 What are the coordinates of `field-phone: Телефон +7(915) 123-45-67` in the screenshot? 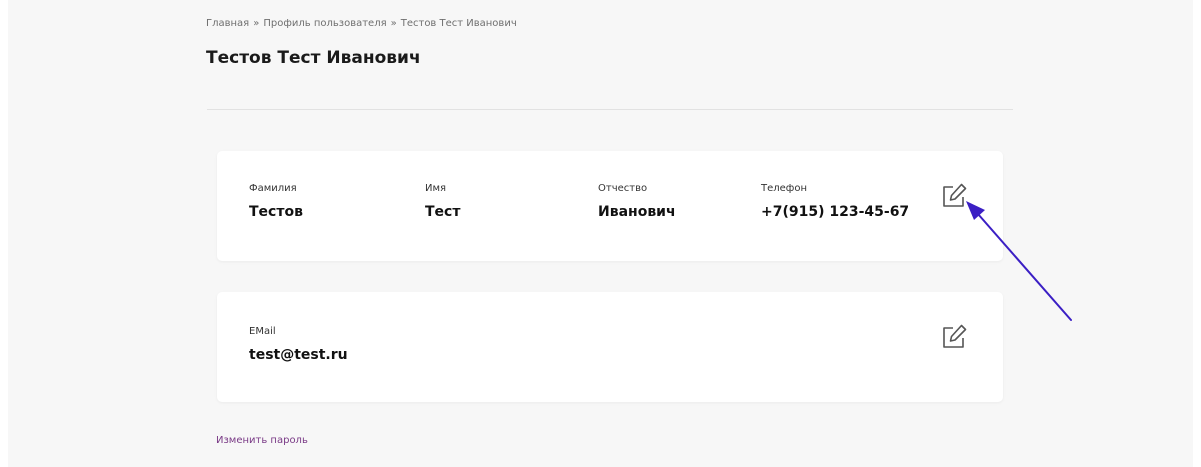 It's located at (835, 201).